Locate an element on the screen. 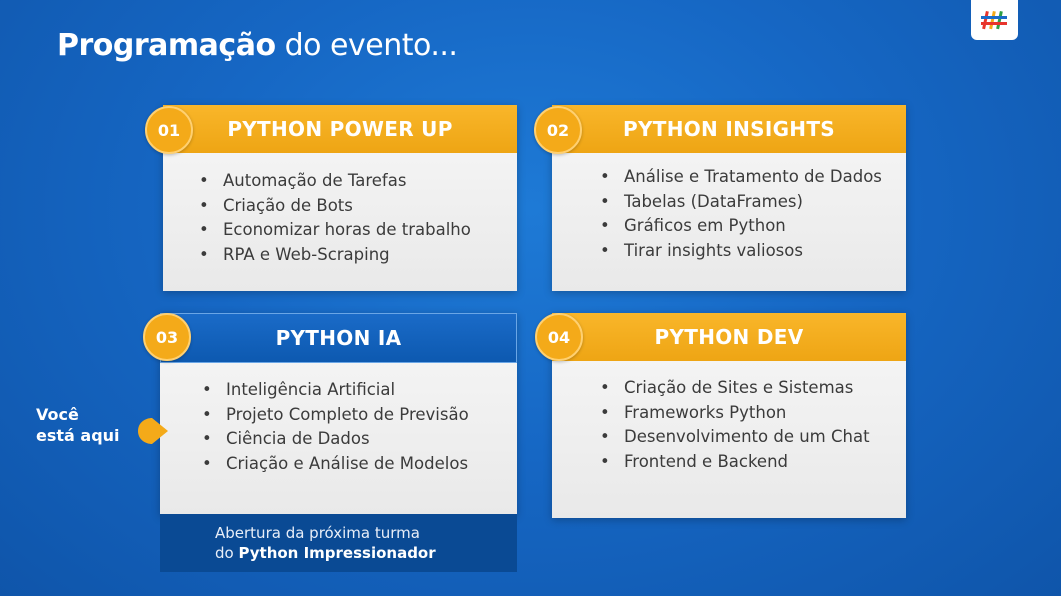 The image size is (1061, 596). footer-line-2: do Python Impressionador is located at coordinates (366, 553).